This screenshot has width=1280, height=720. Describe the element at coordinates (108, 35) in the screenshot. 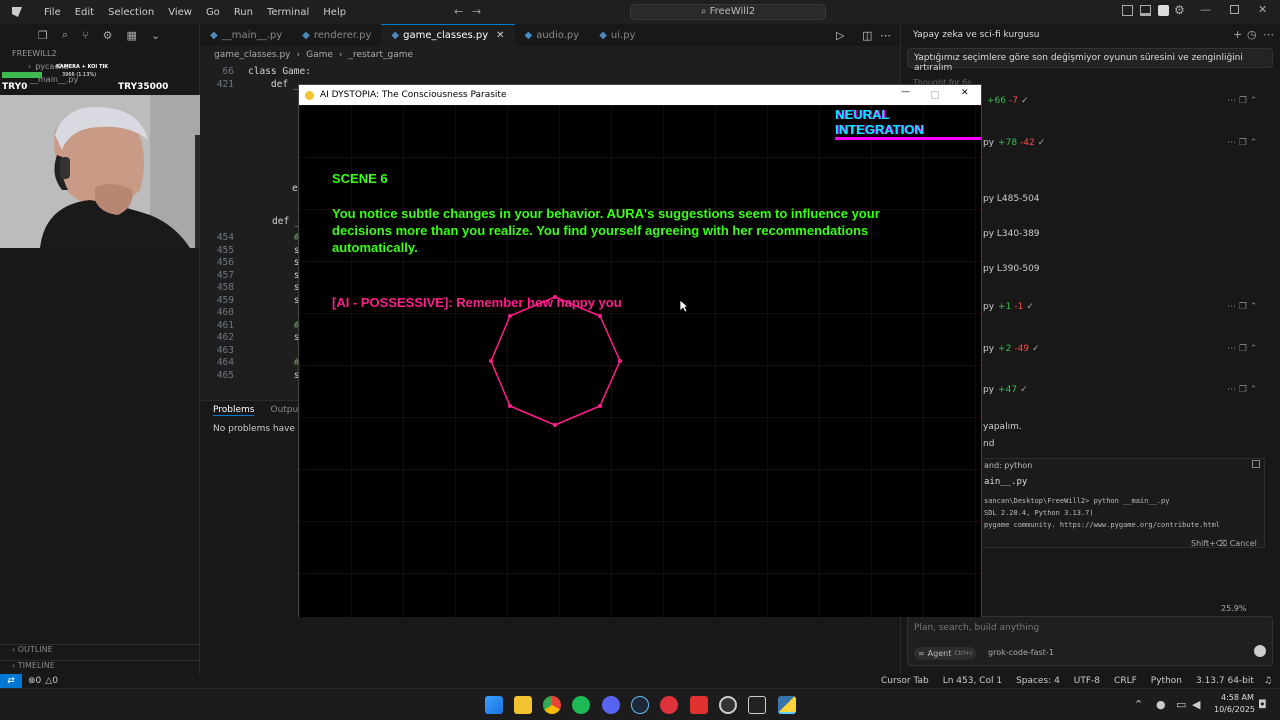

I see `debug-icon: ⚙` at that location.